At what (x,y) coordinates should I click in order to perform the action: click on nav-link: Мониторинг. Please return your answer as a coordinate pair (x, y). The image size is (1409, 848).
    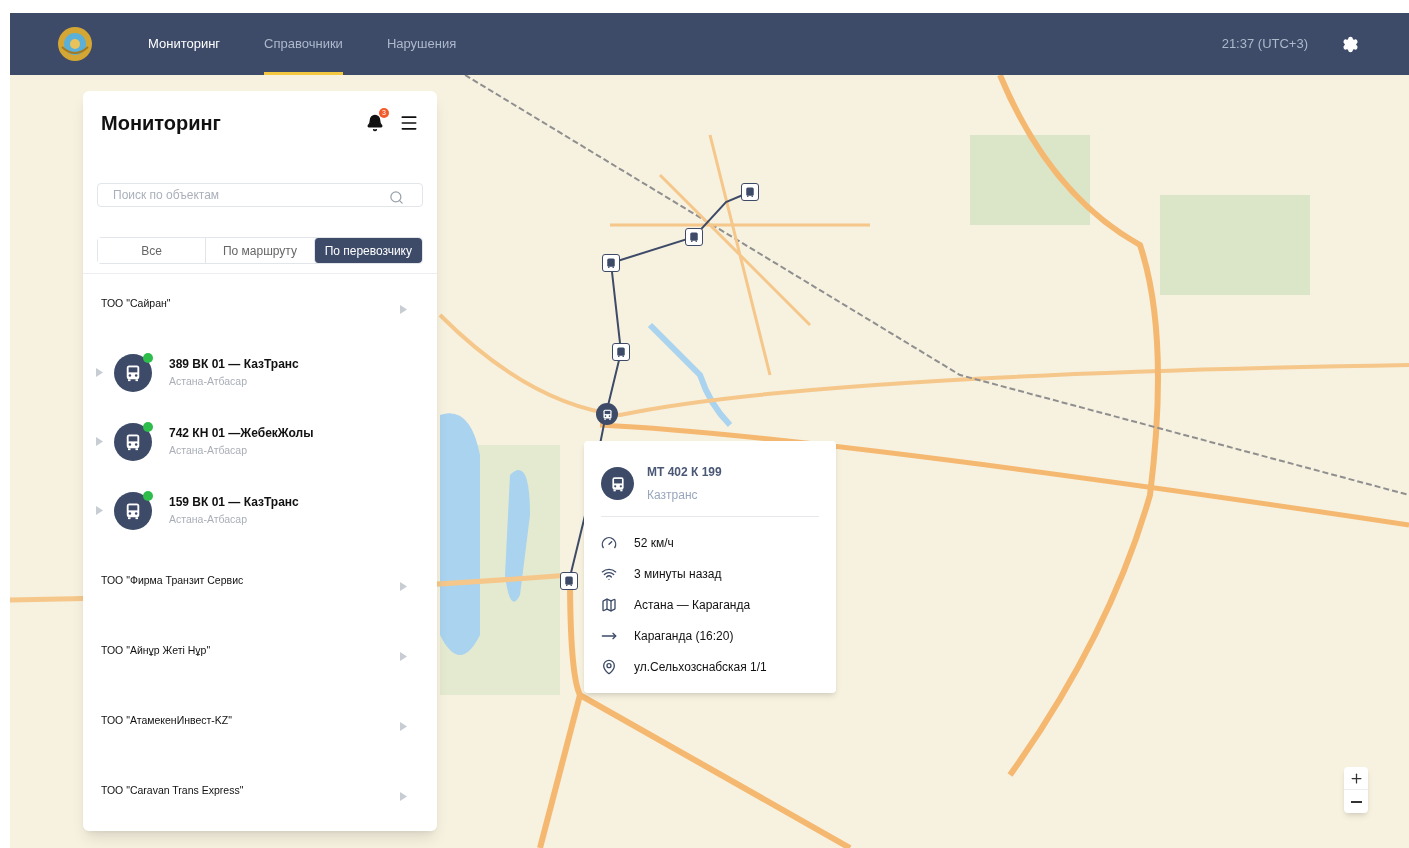
    Looking at the image, I should click on (184, 44).